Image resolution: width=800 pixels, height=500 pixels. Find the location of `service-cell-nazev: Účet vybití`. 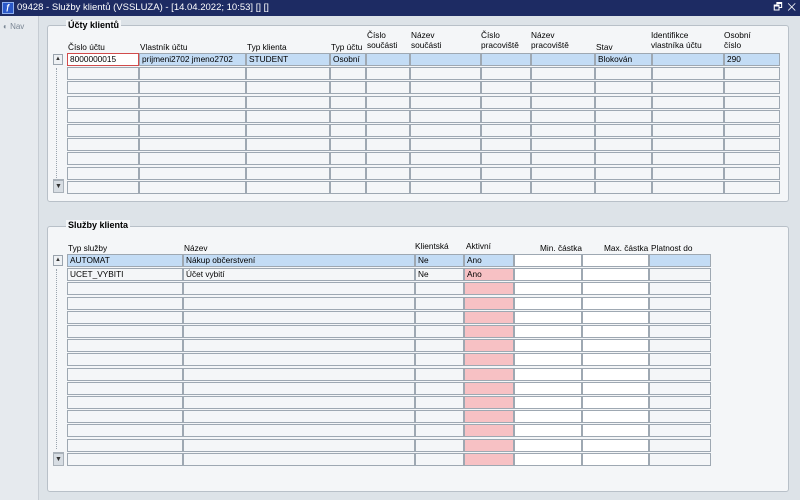

service-cell-nazev: Účet vybití is located at coordinates (299, 275).